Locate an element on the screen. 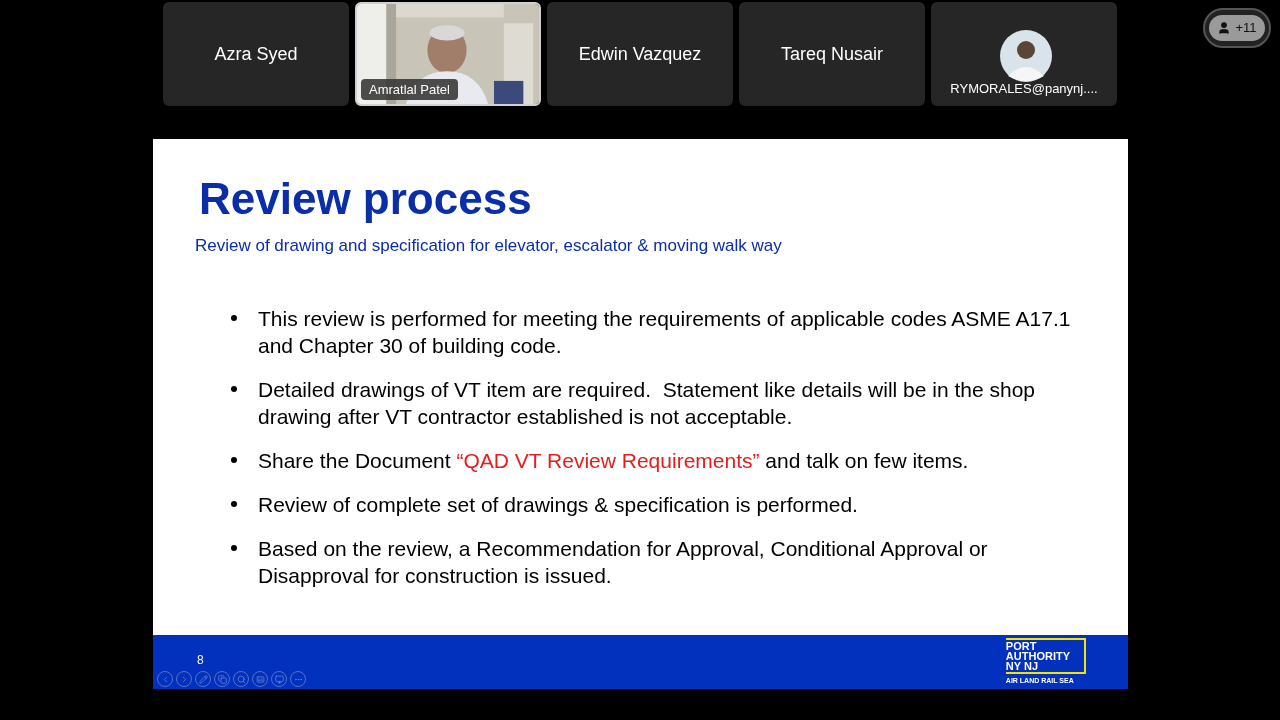 Image resolution: width=1280 pixels, height=720 pixels. bullet-text: This review is performed for meeting the requirements of applicable codes ASME A17.1 and Chapter 30 of building code. is located at coordinates (665, 332).